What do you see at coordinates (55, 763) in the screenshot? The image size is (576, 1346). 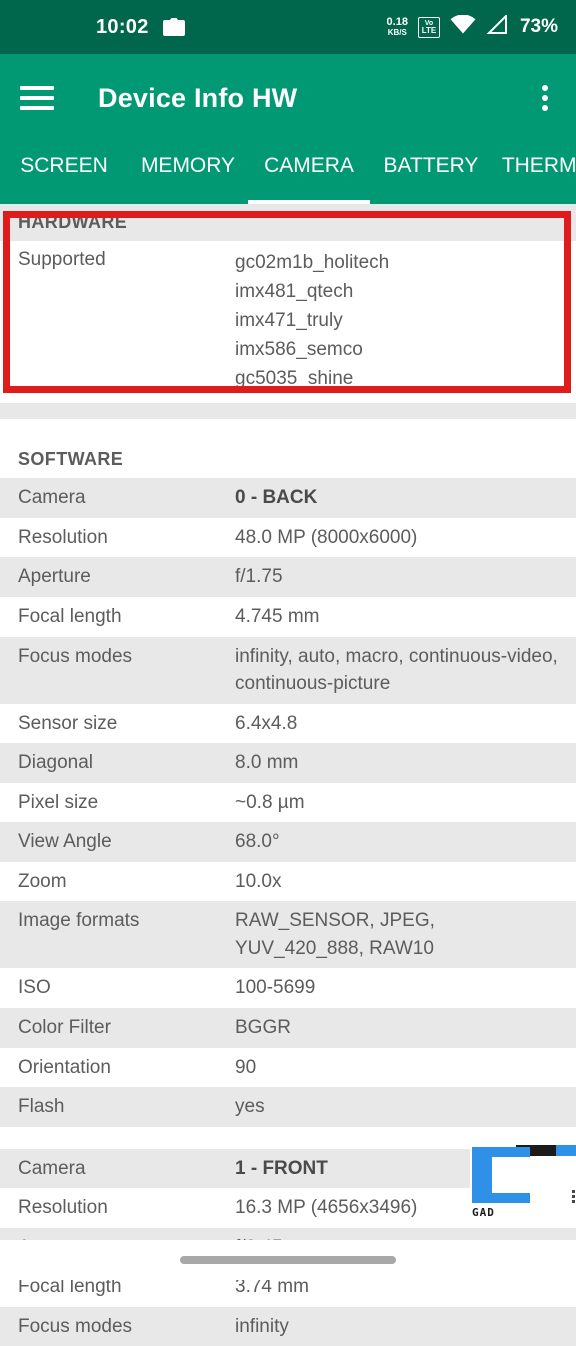 I see `row-key: Diagonal` at bounding box center [55, 763].